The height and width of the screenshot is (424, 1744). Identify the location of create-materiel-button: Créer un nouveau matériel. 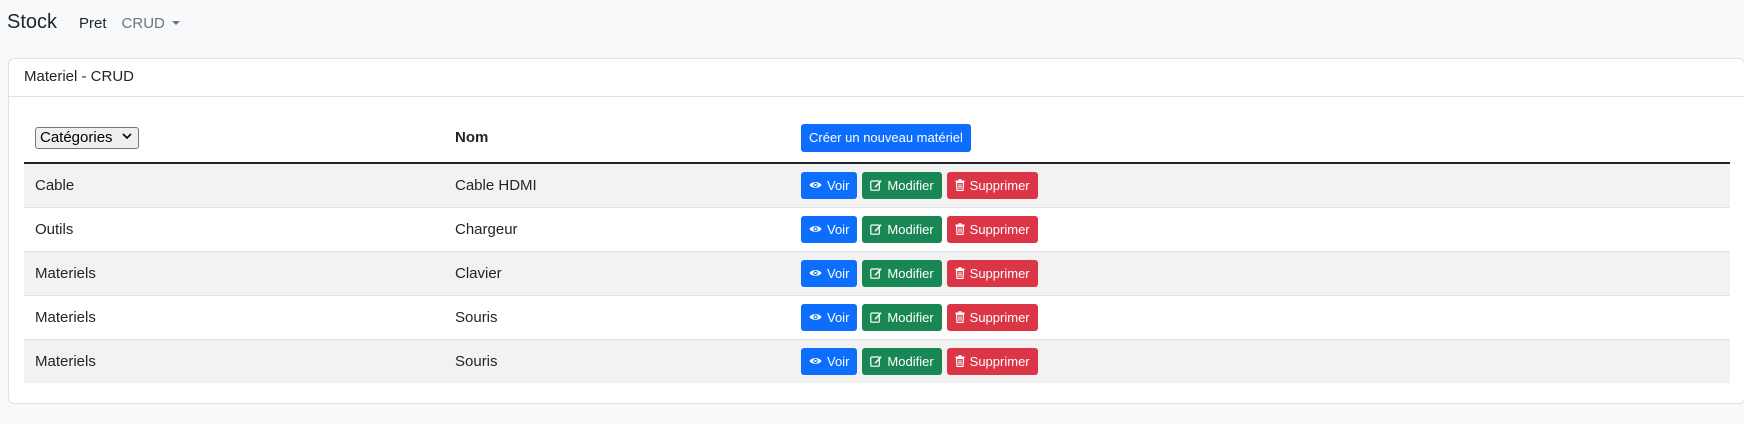
(886, 137).